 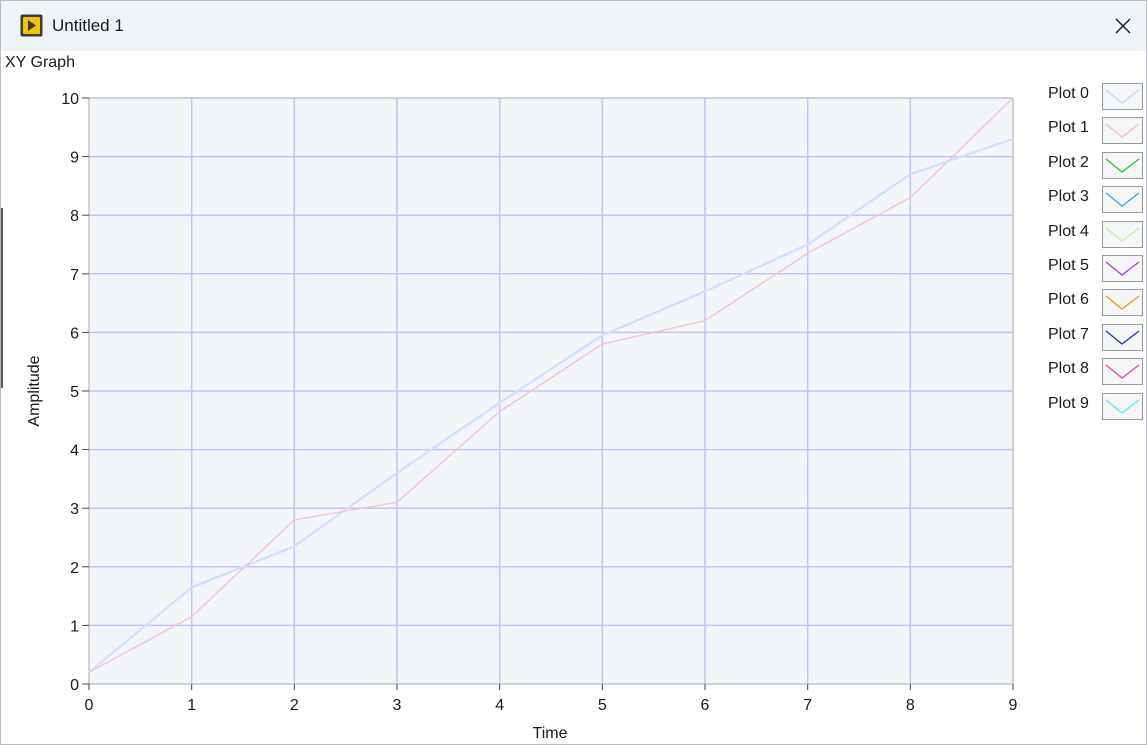 What do you see at coordinates (74, 216) in the screenshot?
I see `y-tick-label: 8` at bounding box center [74, 216].